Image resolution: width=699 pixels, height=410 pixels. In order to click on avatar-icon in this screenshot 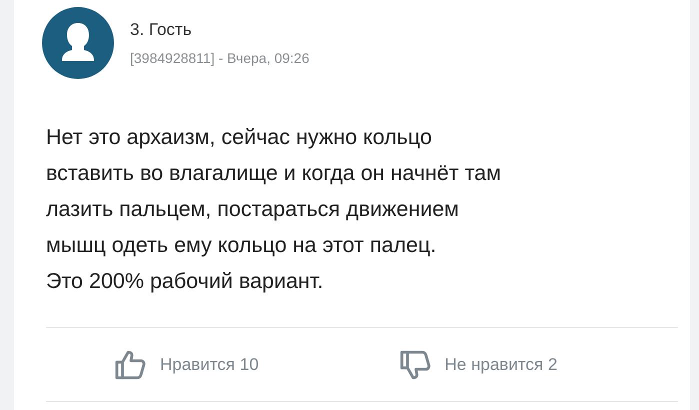, I will do `click(78, 43)`.